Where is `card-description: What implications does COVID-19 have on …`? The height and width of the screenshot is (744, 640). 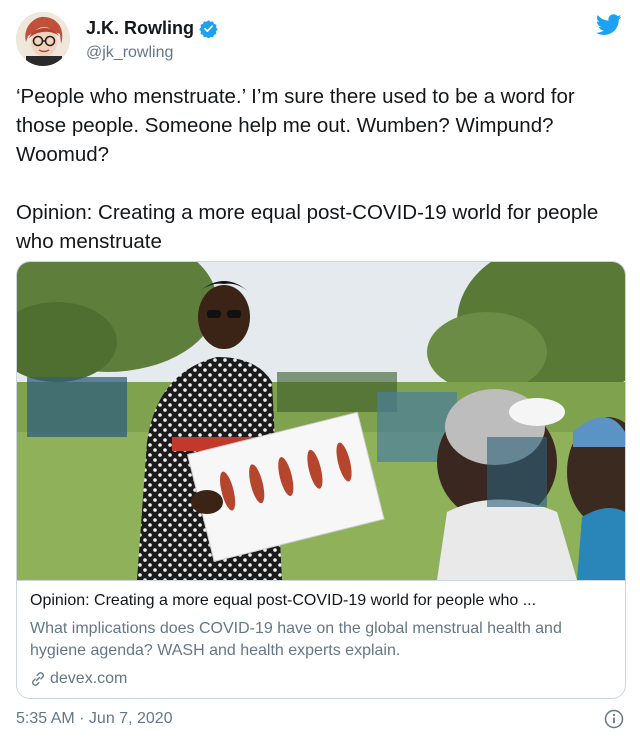 card-description: What implications does COVID-19 have on … is located at coordinates (296, 639).